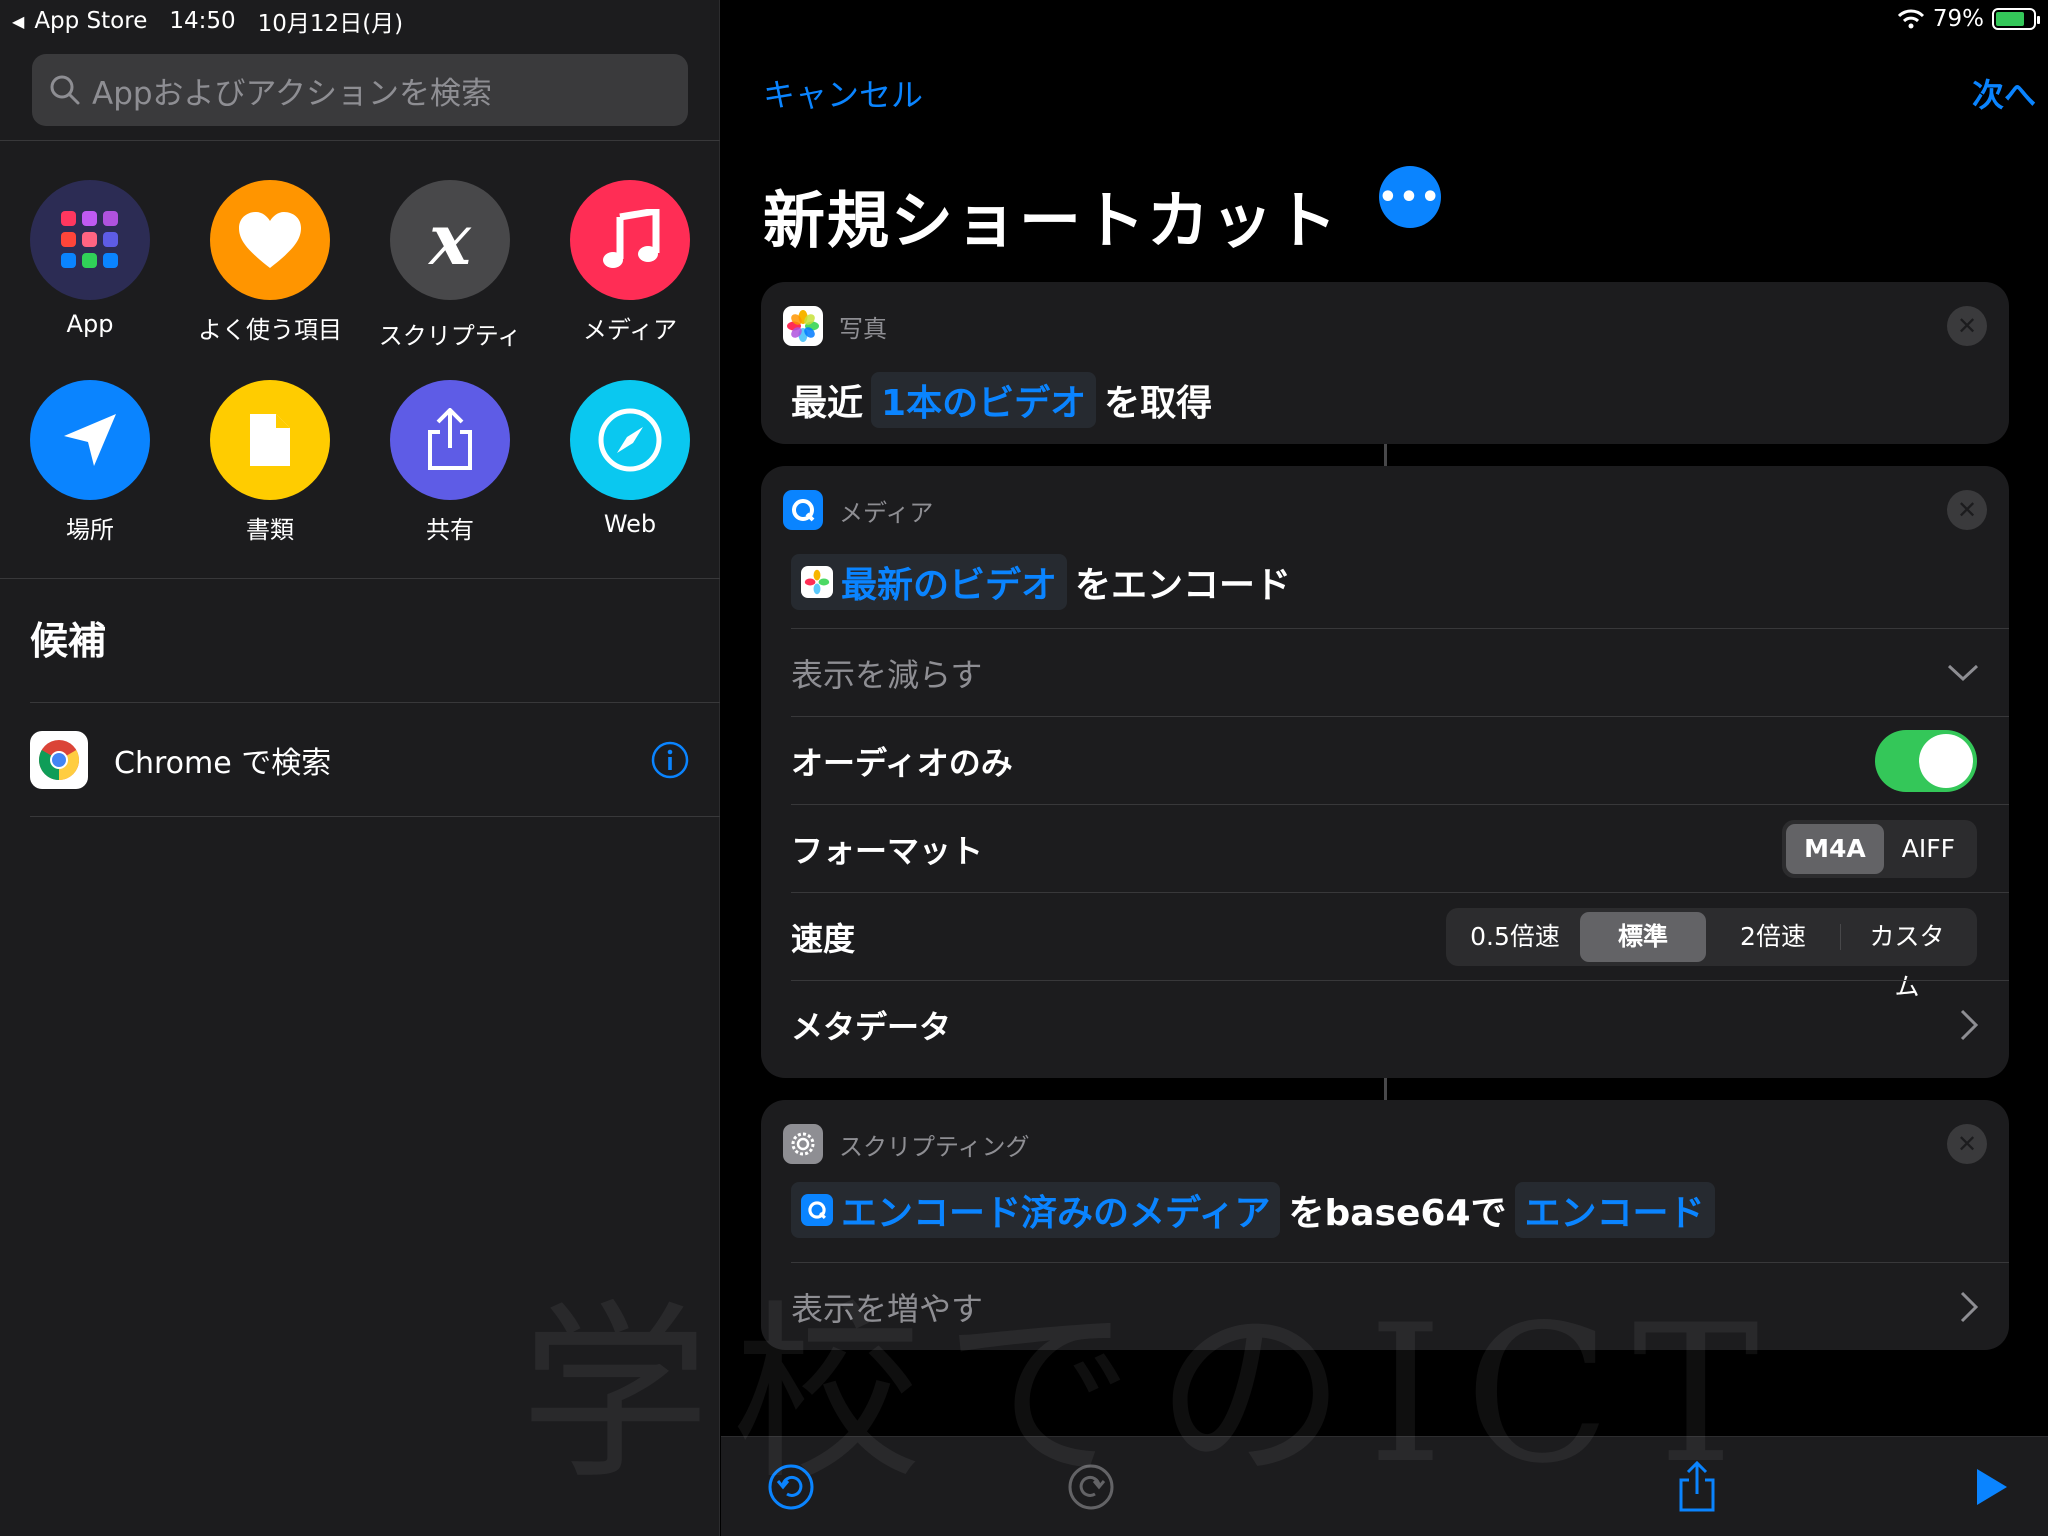 The image size is (2048, 1536). Describe the element at coordinates (1958, 19) in the screenshot. I see `battery-percent: 79%` at that location.